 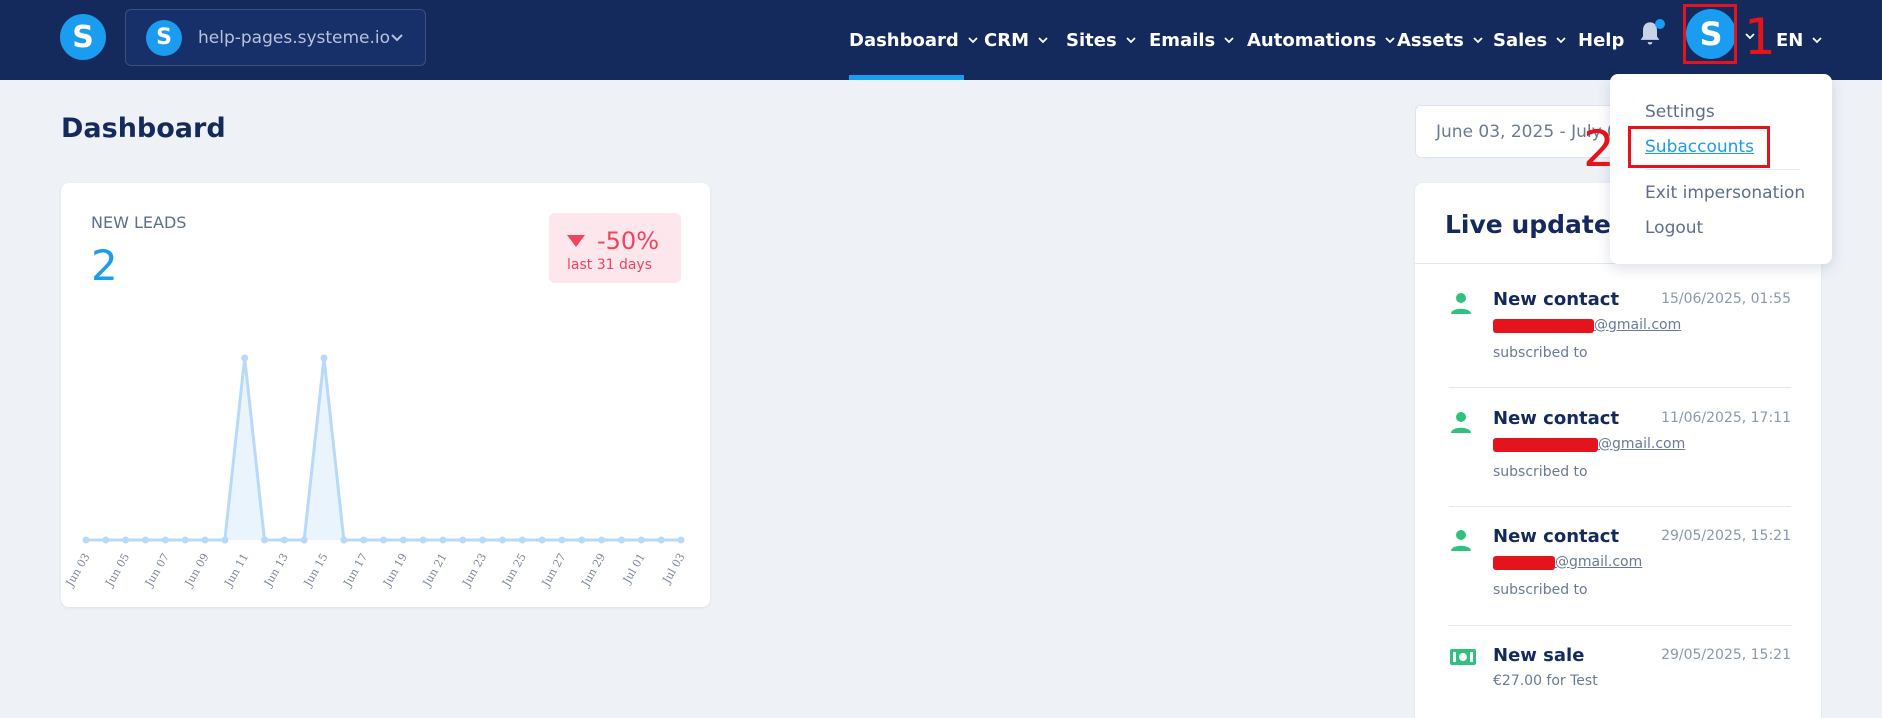 I want to click on chart-x-tick-label: Jun 15, so click(x=316, y=570).